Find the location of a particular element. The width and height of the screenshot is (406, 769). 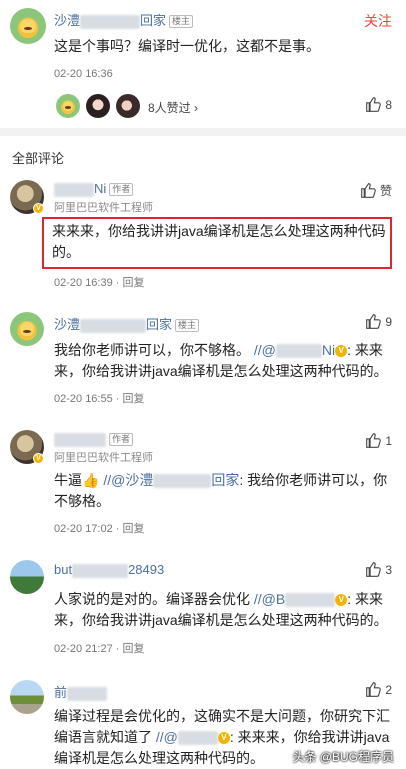

comments-heading: 全部评论 is located at coordinates (38, 158).